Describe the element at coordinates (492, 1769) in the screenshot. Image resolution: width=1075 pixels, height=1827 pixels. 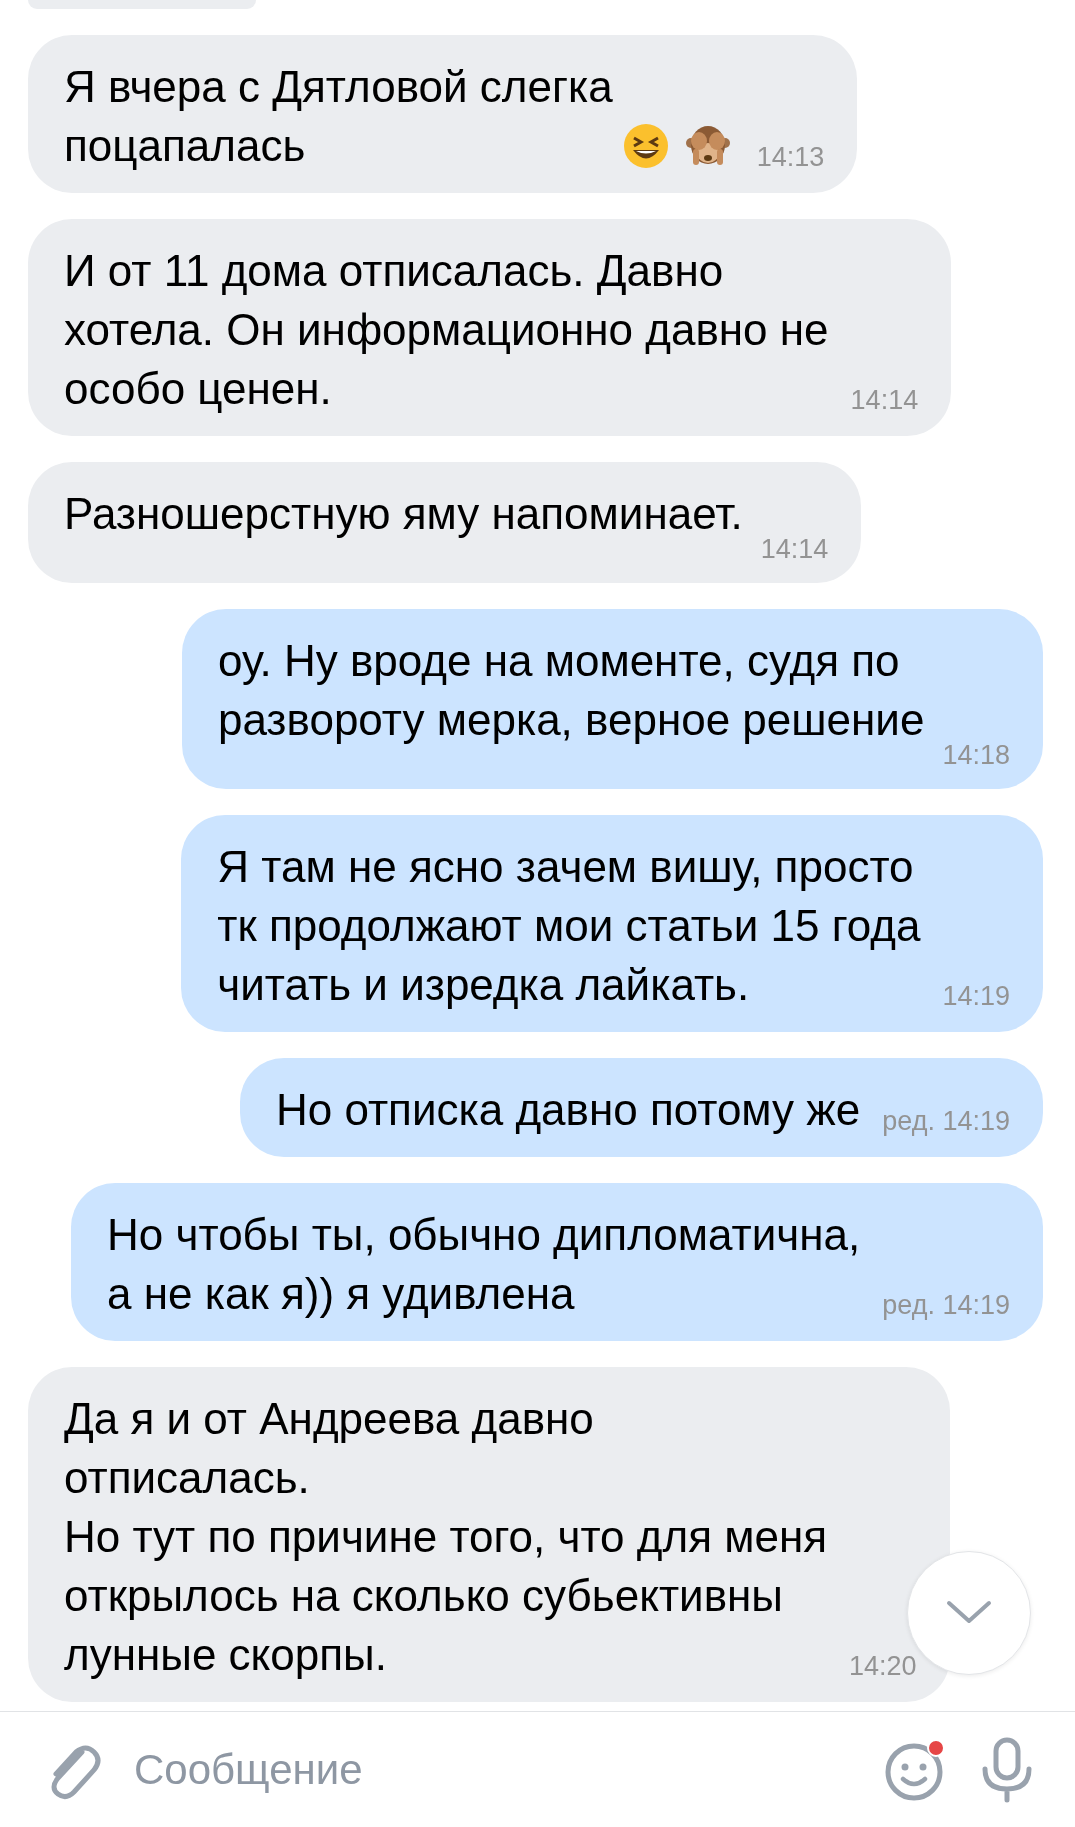
I see `message-input: Сообщение` at that location.